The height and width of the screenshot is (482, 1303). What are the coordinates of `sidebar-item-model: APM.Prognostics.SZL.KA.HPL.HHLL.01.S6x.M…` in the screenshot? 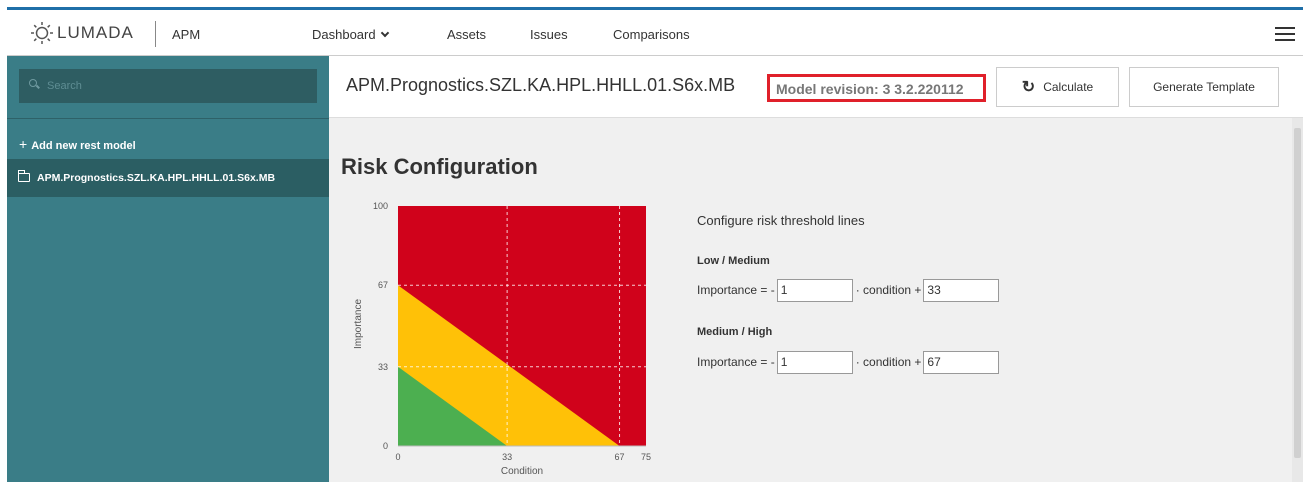 It's located at (168, 178).